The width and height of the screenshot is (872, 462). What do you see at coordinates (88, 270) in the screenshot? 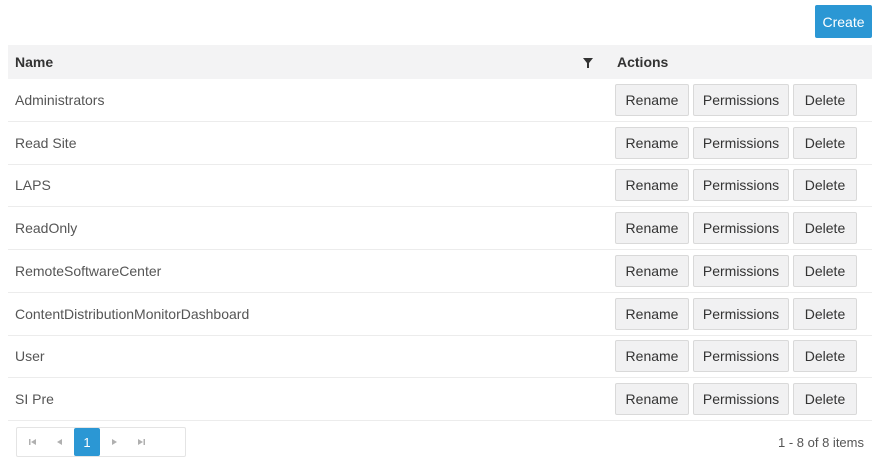
I see `row-name: RemoteSoftwareCenter` at bounding box center [88, 270].